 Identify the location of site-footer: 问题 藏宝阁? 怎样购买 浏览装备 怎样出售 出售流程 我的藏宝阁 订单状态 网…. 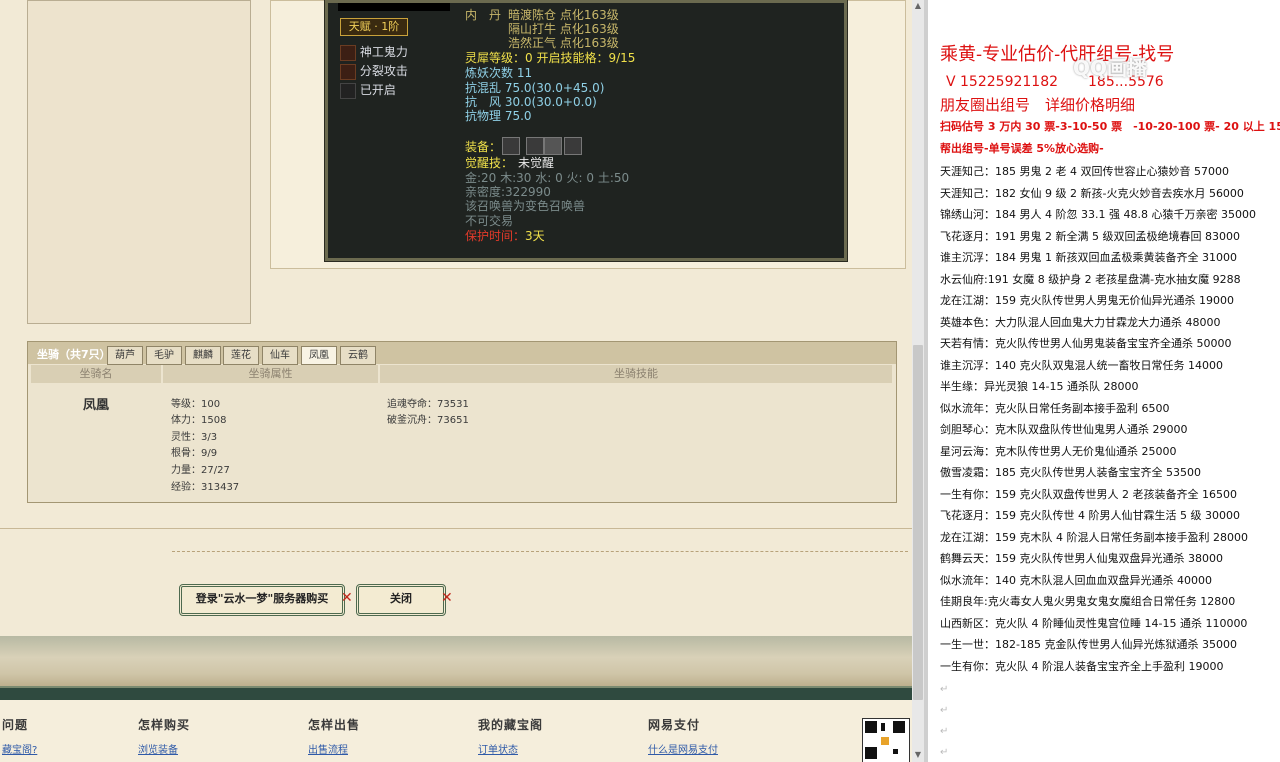
(456, 731).